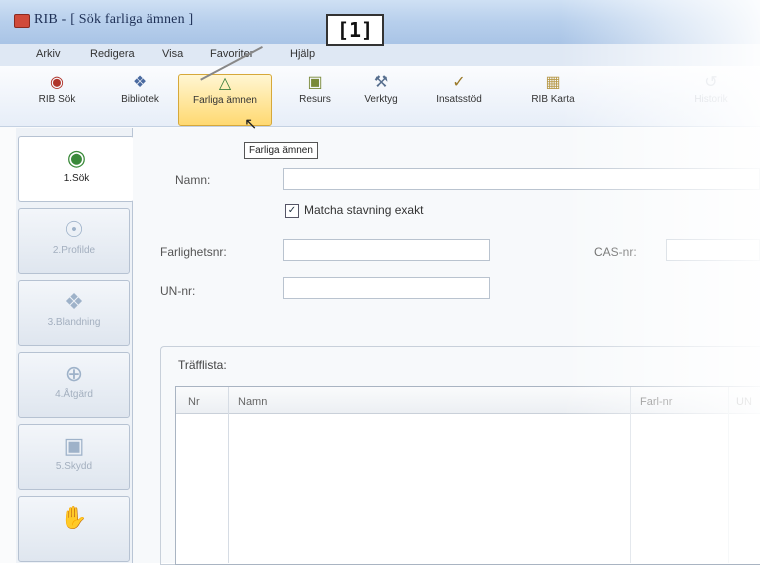 Image resolution: width=760 pixels, height=565 pixels. I want to click on protection-icon: ▣, so click(74, 445).